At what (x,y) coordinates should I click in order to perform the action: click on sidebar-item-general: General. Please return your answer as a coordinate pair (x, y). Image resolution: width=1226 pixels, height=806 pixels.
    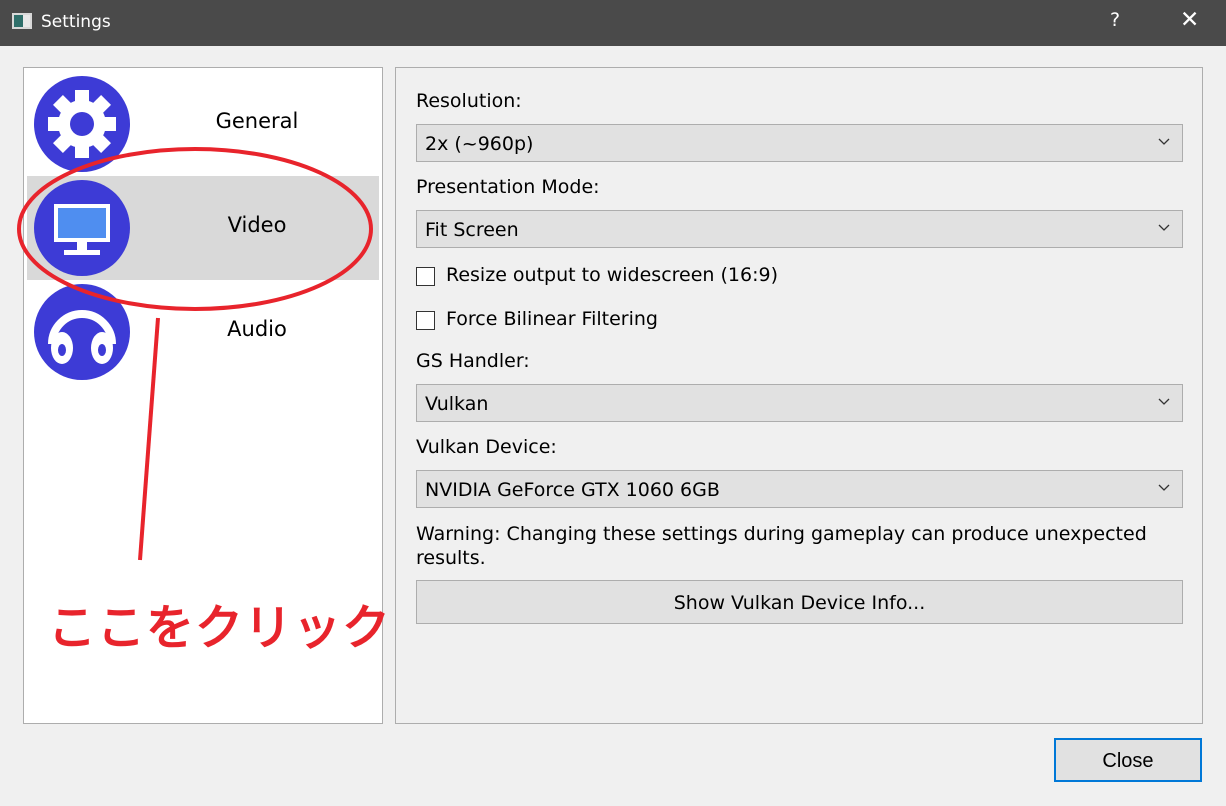
    Looking at the image, I should click on (203, 124).